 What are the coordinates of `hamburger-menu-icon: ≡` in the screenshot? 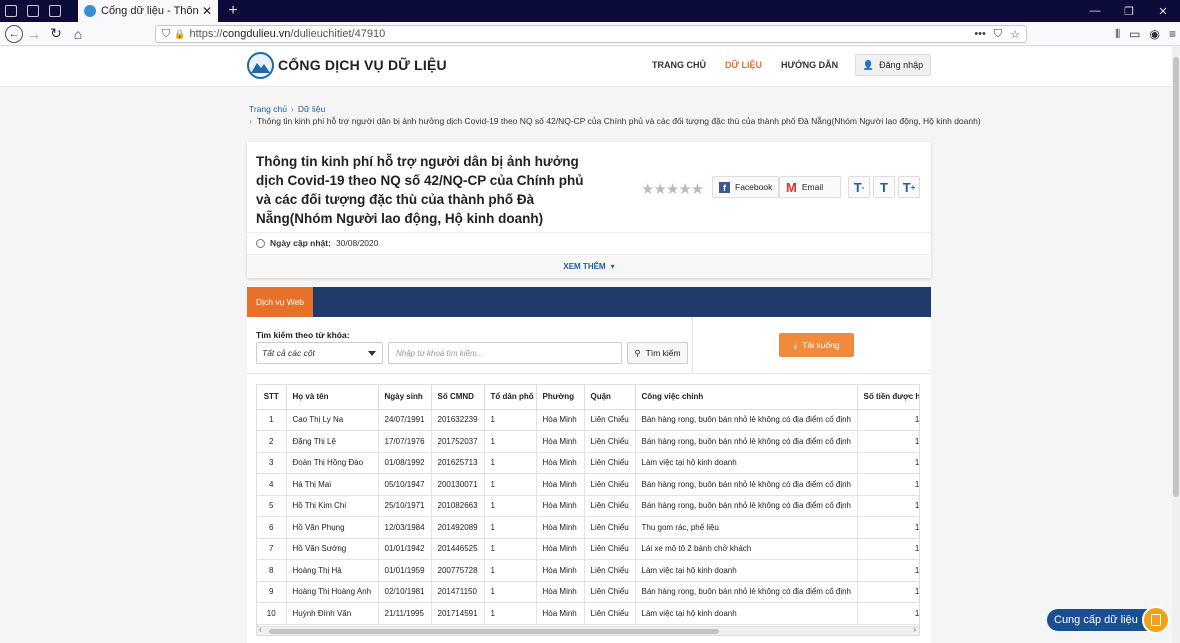 It's located at (1172, 34).